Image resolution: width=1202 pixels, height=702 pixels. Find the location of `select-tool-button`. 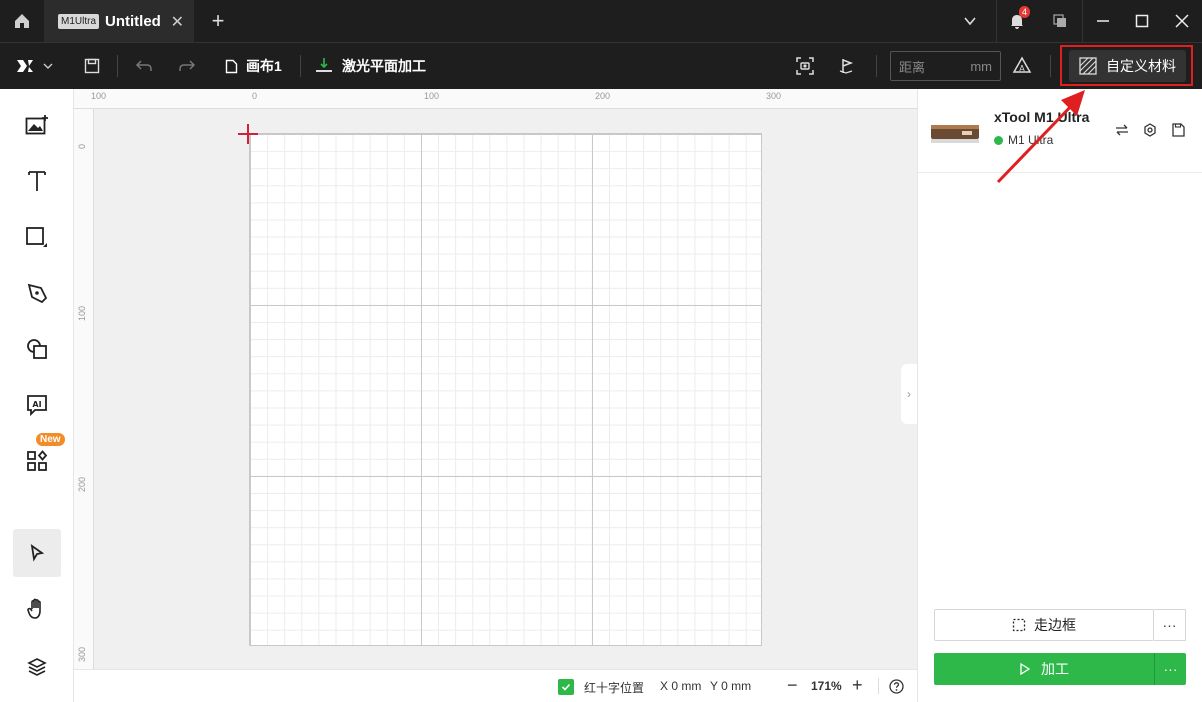

select-tool-button is located at coordinates (37, 553).